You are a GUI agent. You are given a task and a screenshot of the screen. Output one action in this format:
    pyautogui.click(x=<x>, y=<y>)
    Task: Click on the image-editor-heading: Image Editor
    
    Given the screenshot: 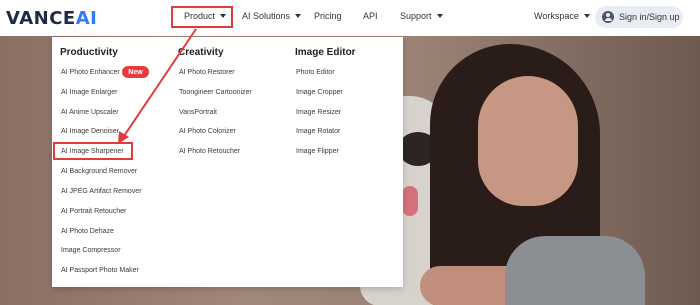 What is the action you would take?
    pyautogui.click(x=325, y=52)
    